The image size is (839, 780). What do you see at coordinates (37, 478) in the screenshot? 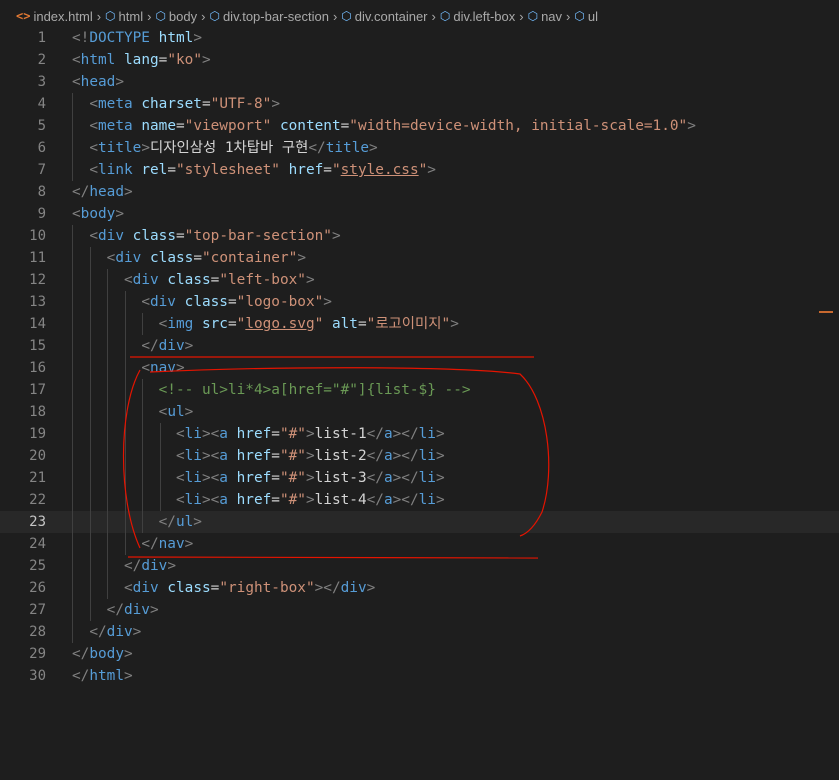
I see `line-number: 21` at bounding box center [37, 478].